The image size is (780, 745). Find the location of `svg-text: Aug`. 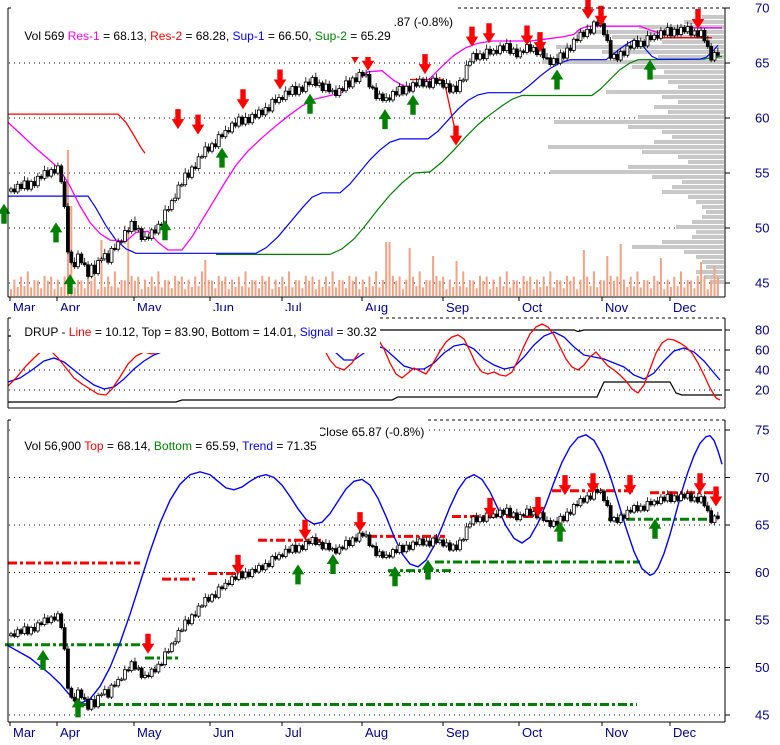

svg-text: Aug is located at coordinates (376, 732).